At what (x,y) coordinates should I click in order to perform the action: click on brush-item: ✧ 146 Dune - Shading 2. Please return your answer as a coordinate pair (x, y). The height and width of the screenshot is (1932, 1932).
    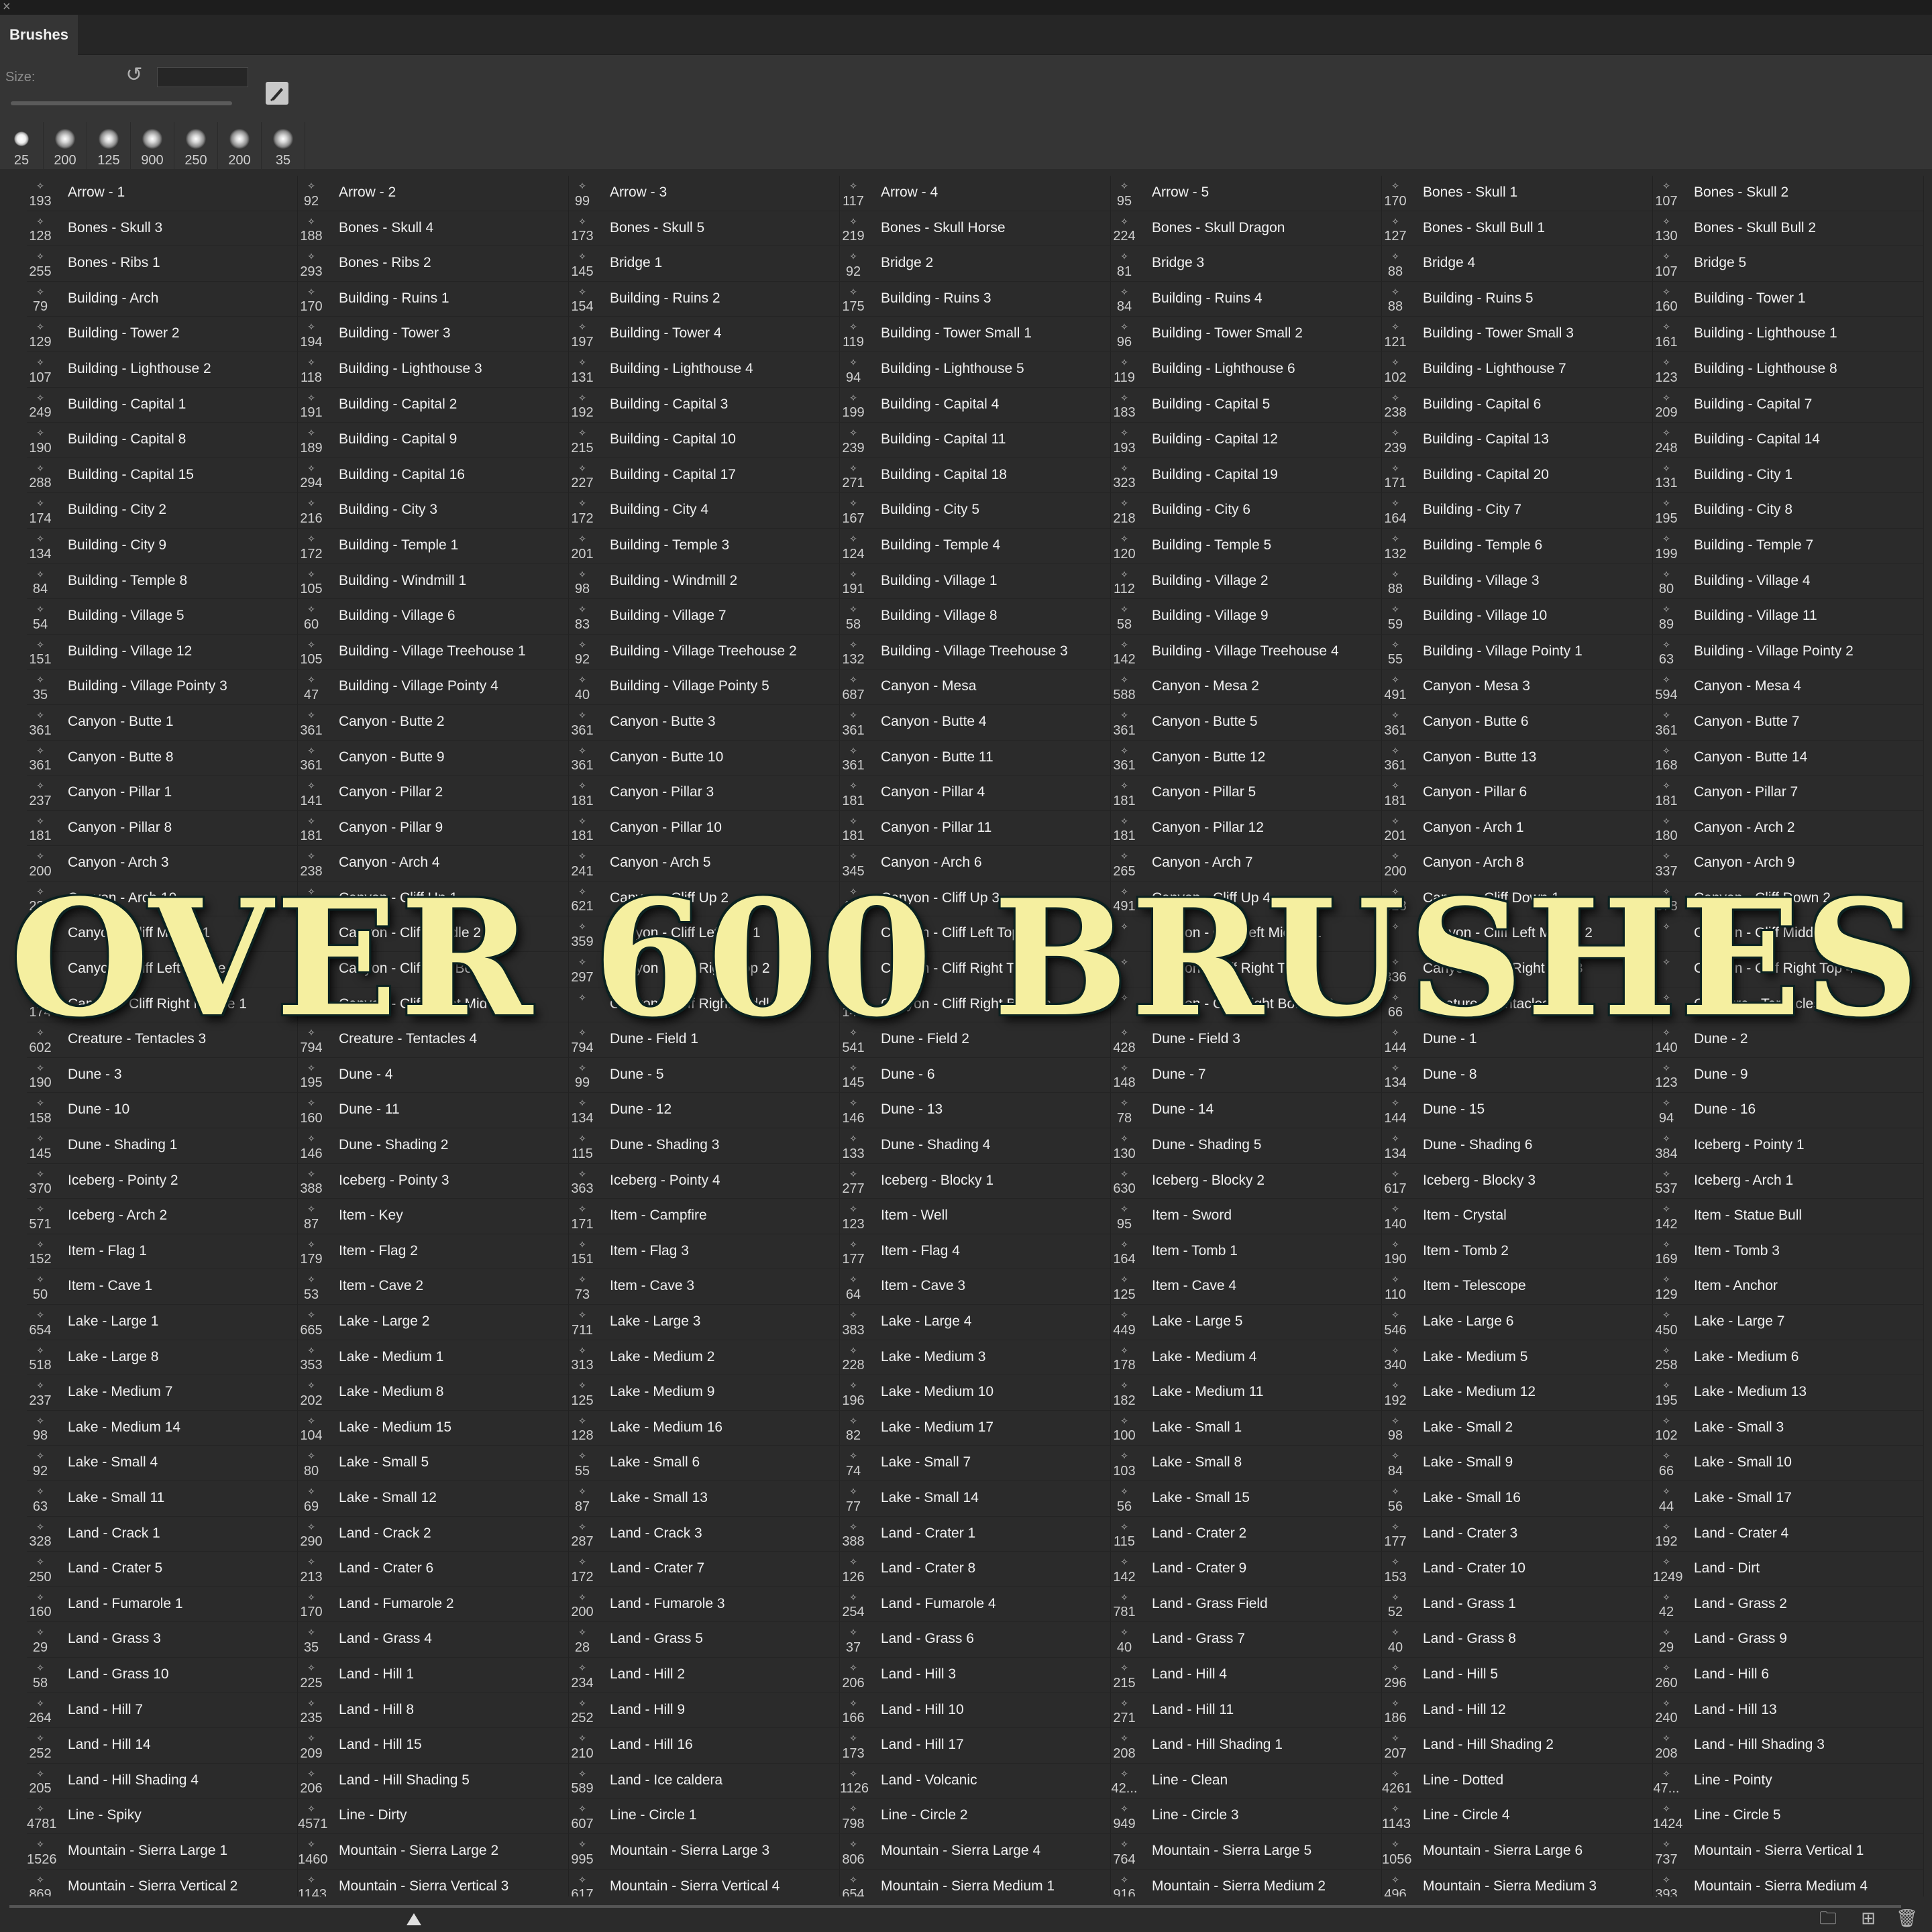
    Looking at the image, I should click on (433, 1146).